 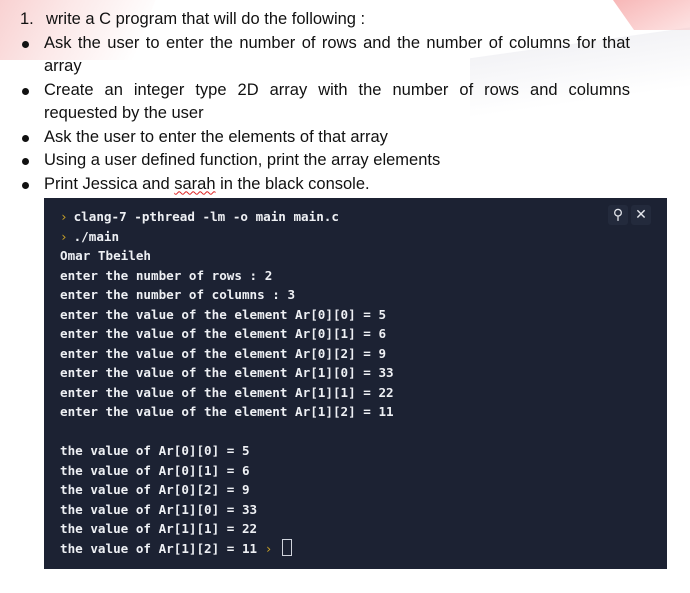 I want to click on output-line: enter the number of rows : 2, so click(x=166, y=275).